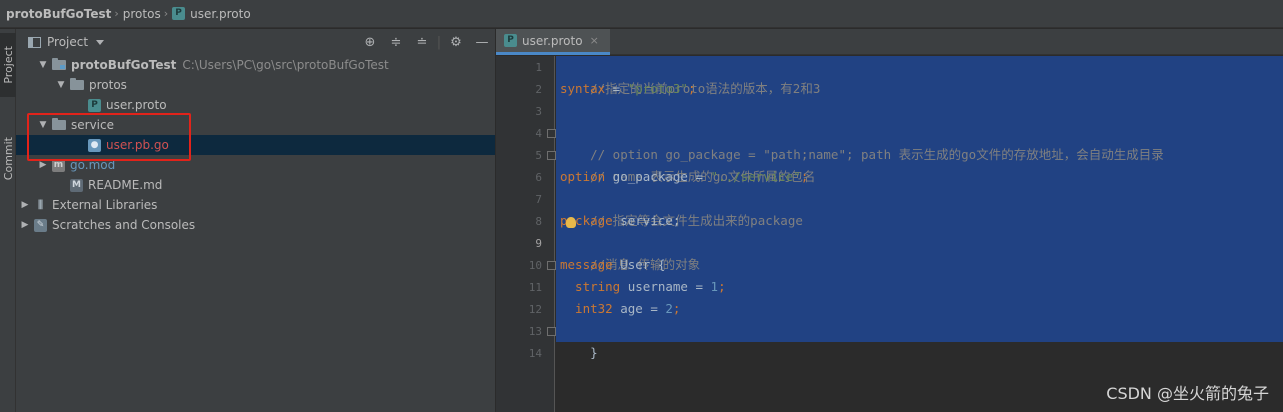 This screenshot has width=1283, height=412. What do you see at coordinates (59, 64) in the screenshot?
I see `folder-icon` at bounding box center [59, 64].